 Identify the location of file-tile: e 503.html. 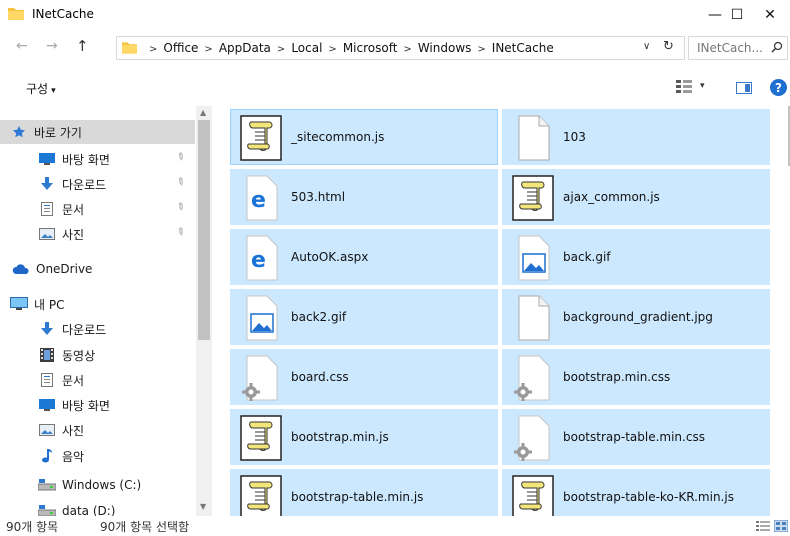
(364, 197).